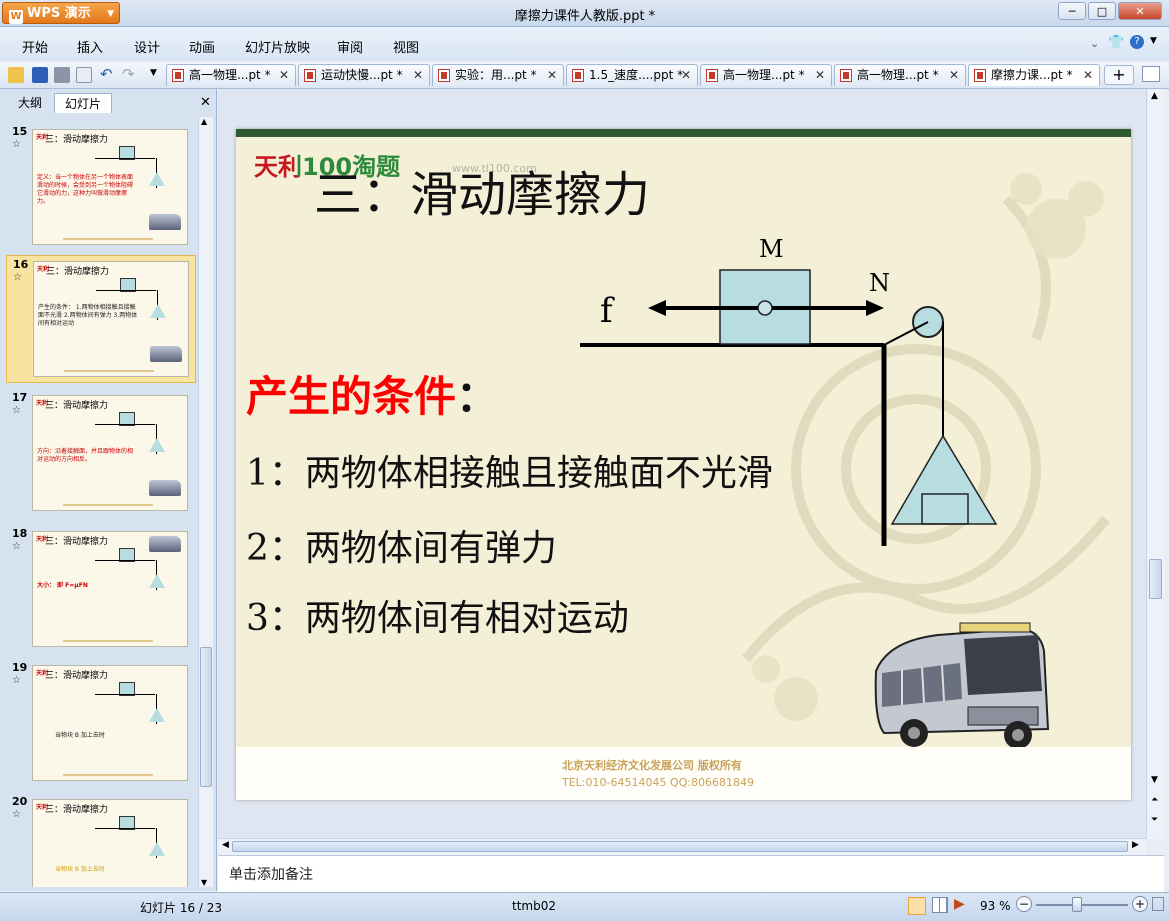 This screenshot has height=921, width=1169. What do you see at coordinates (959, 904) in the screenshot?
I see `slideshow-icon: ▶` at bounding box center [959, 904].